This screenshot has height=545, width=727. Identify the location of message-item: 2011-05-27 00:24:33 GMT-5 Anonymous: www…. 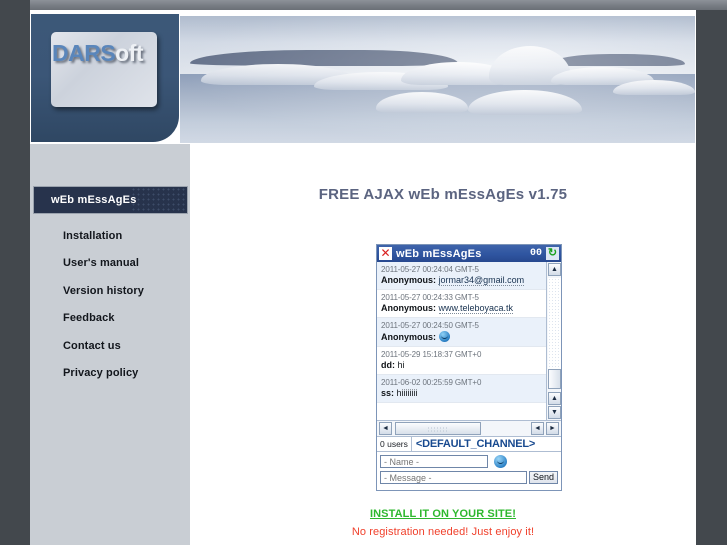
(462, 304).